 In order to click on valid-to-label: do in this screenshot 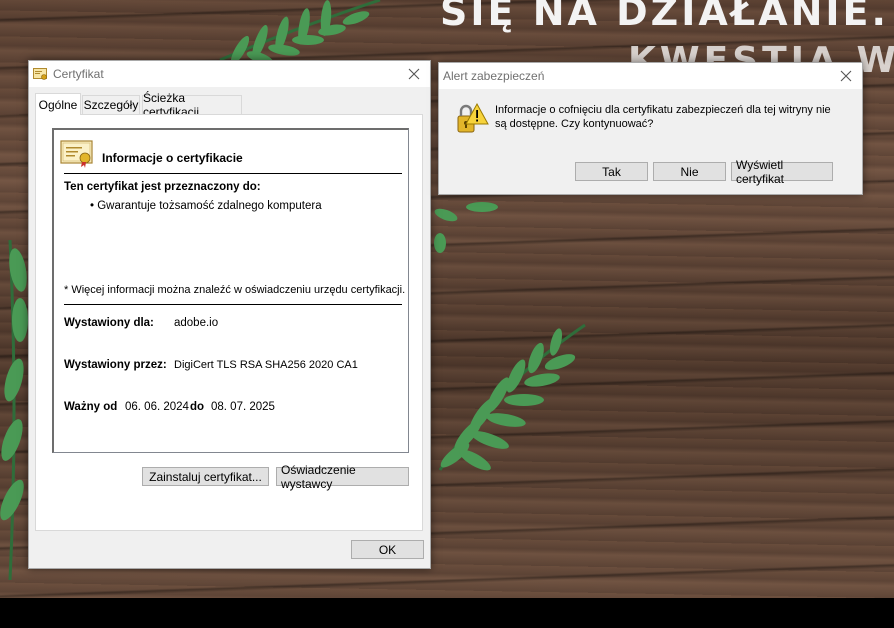, I will do `click(197, 407)`.